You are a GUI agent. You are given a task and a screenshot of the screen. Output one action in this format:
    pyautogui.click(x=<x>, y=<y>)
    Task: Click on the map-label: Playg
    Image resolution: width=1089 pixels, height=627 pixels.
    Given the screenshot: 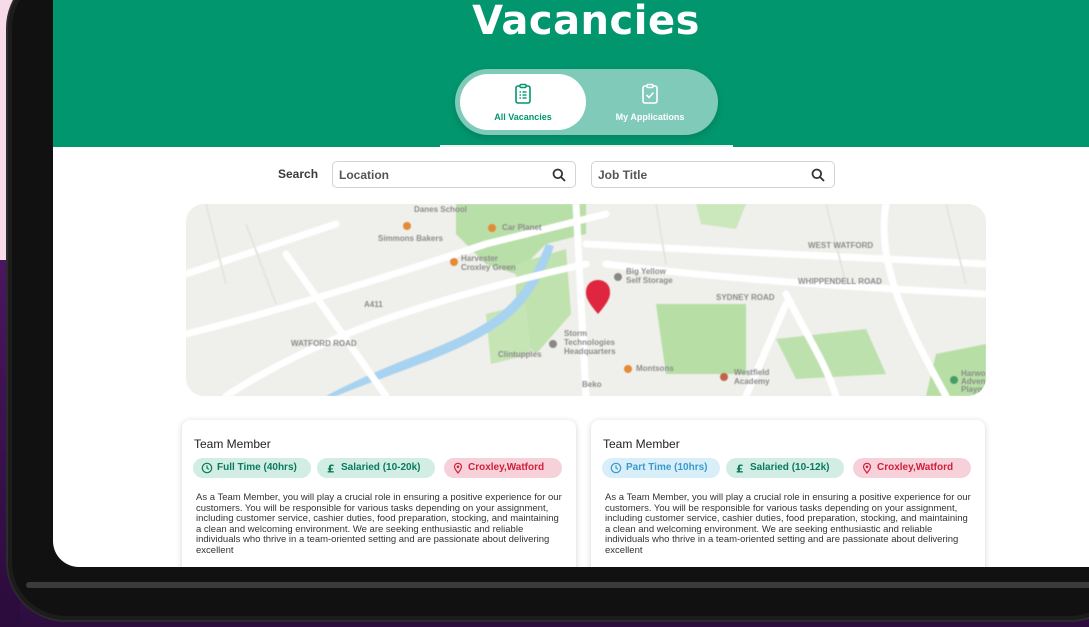 What is the action you would take?
    pyautogui.click(x=971, y=389)
    